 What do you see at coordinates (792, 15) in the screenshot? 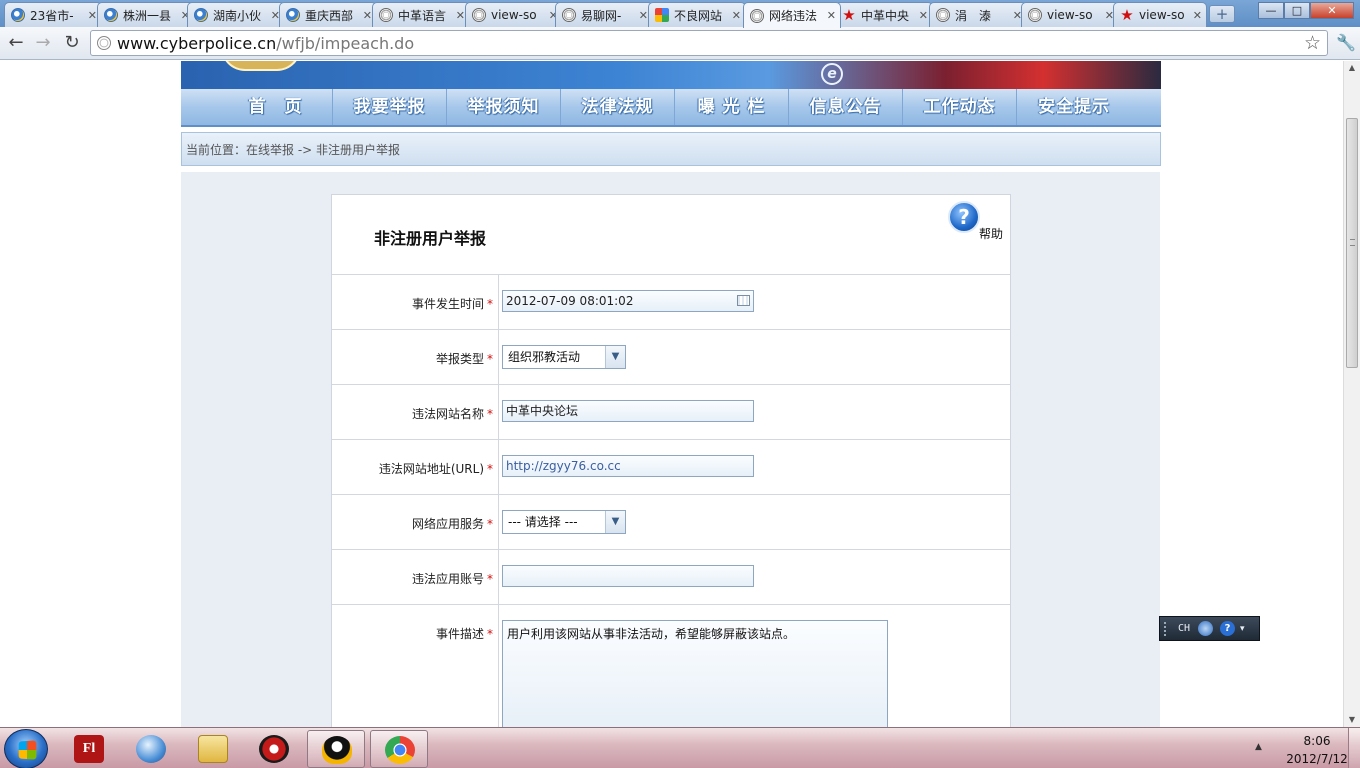
I see `browser-tab-active: 网络违法 ✕` at bounding box center [792, 15].